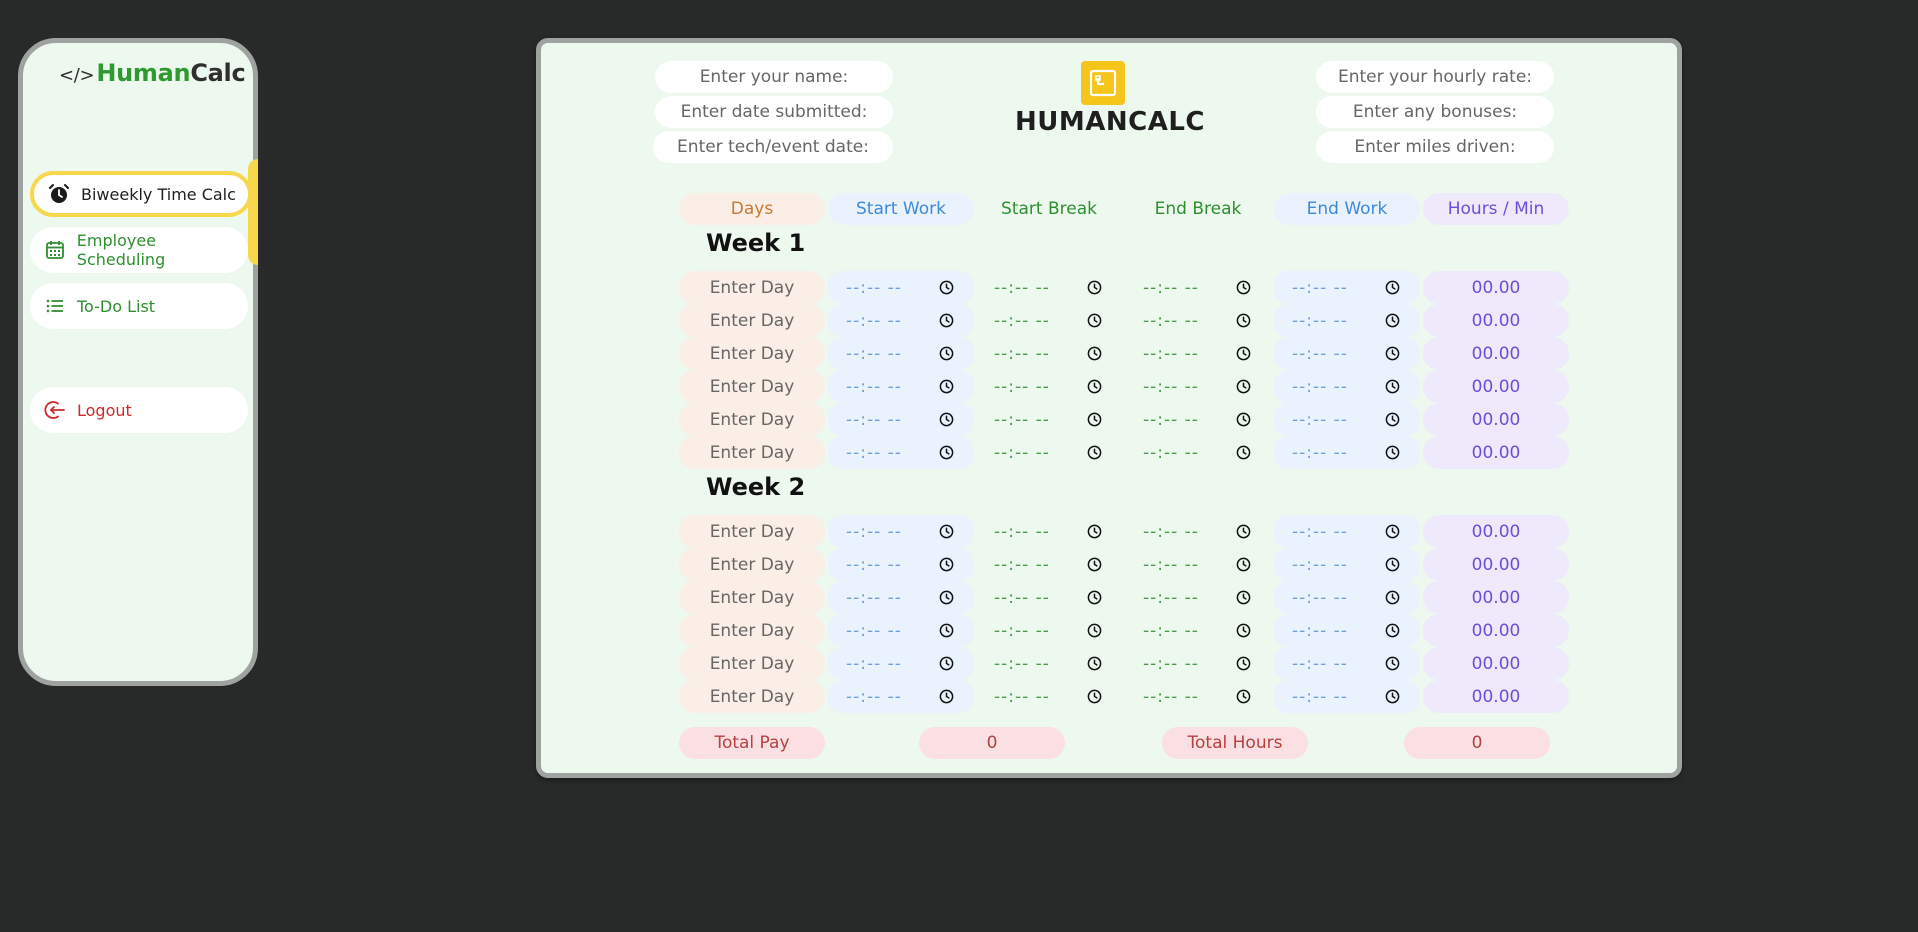 This screenshot has width=1918, height=932. I want to click on bonuses-input, so click(1435, 112).